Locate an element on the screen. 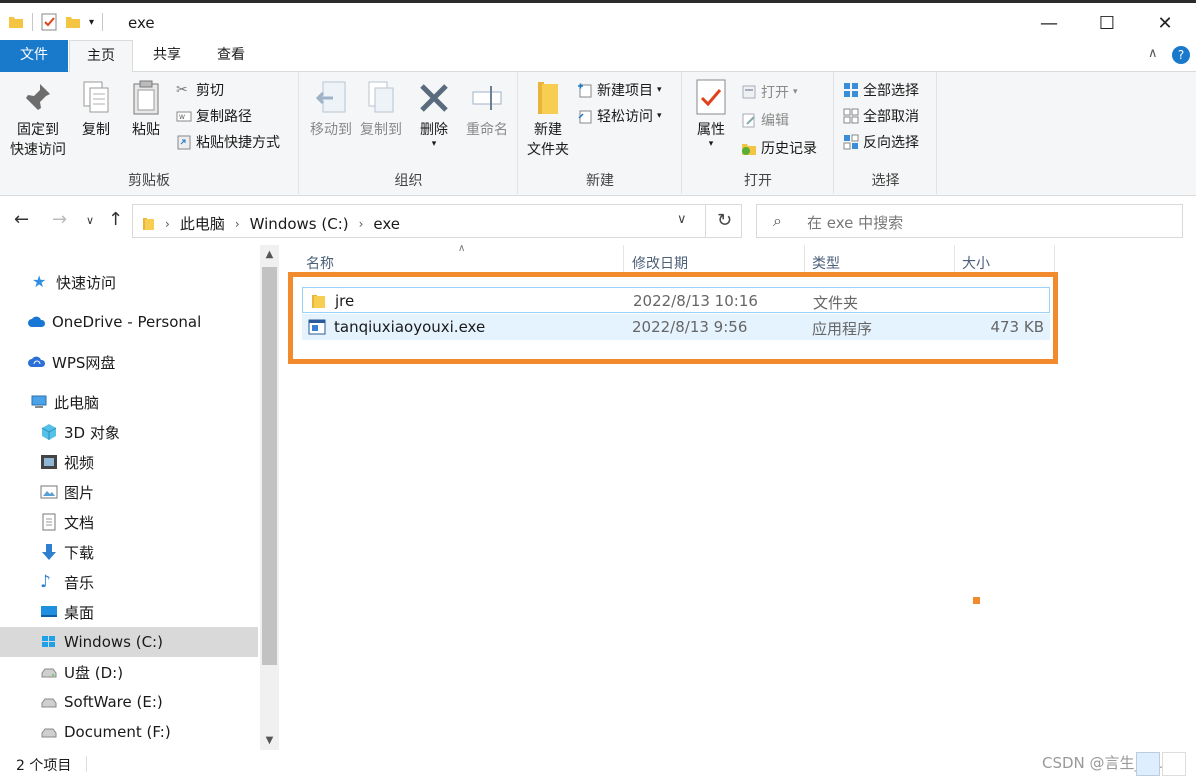  breadcrumb-item: exe is located at coordinates (386, 224).